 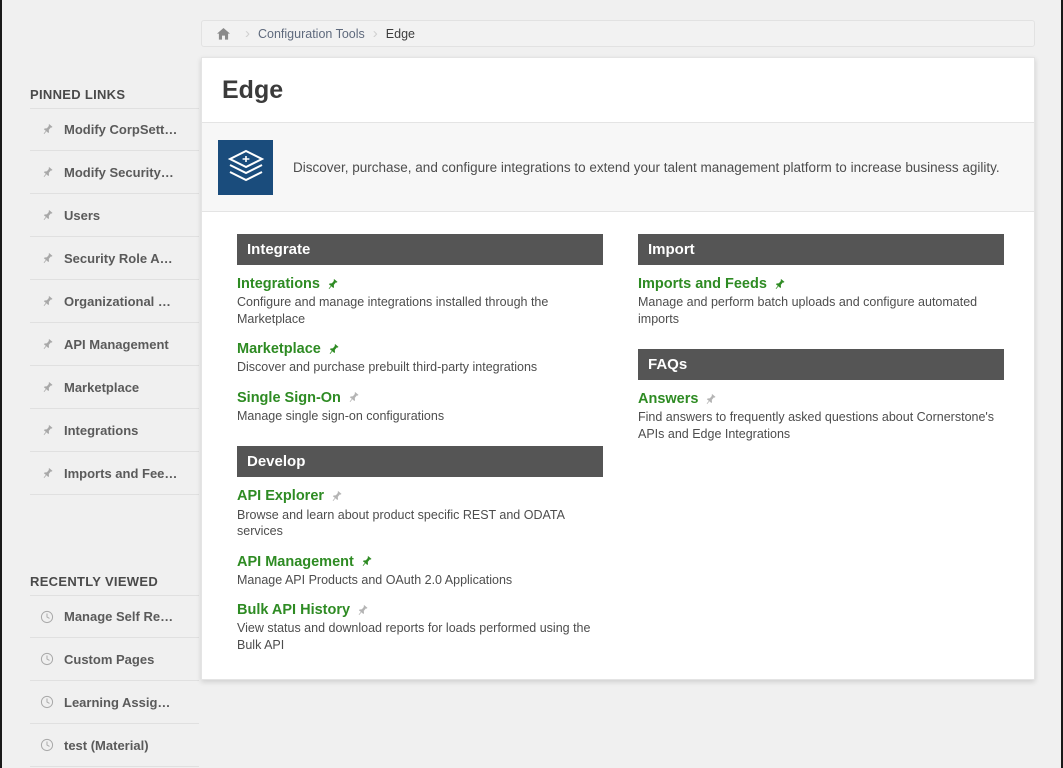 I want to click on link-marketplace: Marketplace, so click(x=288, y=349).